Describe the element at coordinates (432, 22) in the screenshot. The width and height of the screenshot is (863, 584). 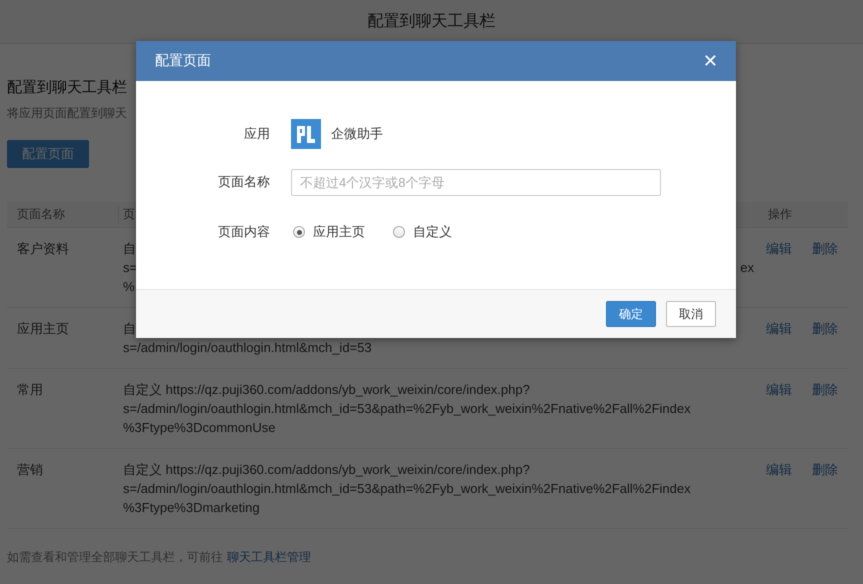
I see `page-title: 配置到聊天工具栏` at that location.